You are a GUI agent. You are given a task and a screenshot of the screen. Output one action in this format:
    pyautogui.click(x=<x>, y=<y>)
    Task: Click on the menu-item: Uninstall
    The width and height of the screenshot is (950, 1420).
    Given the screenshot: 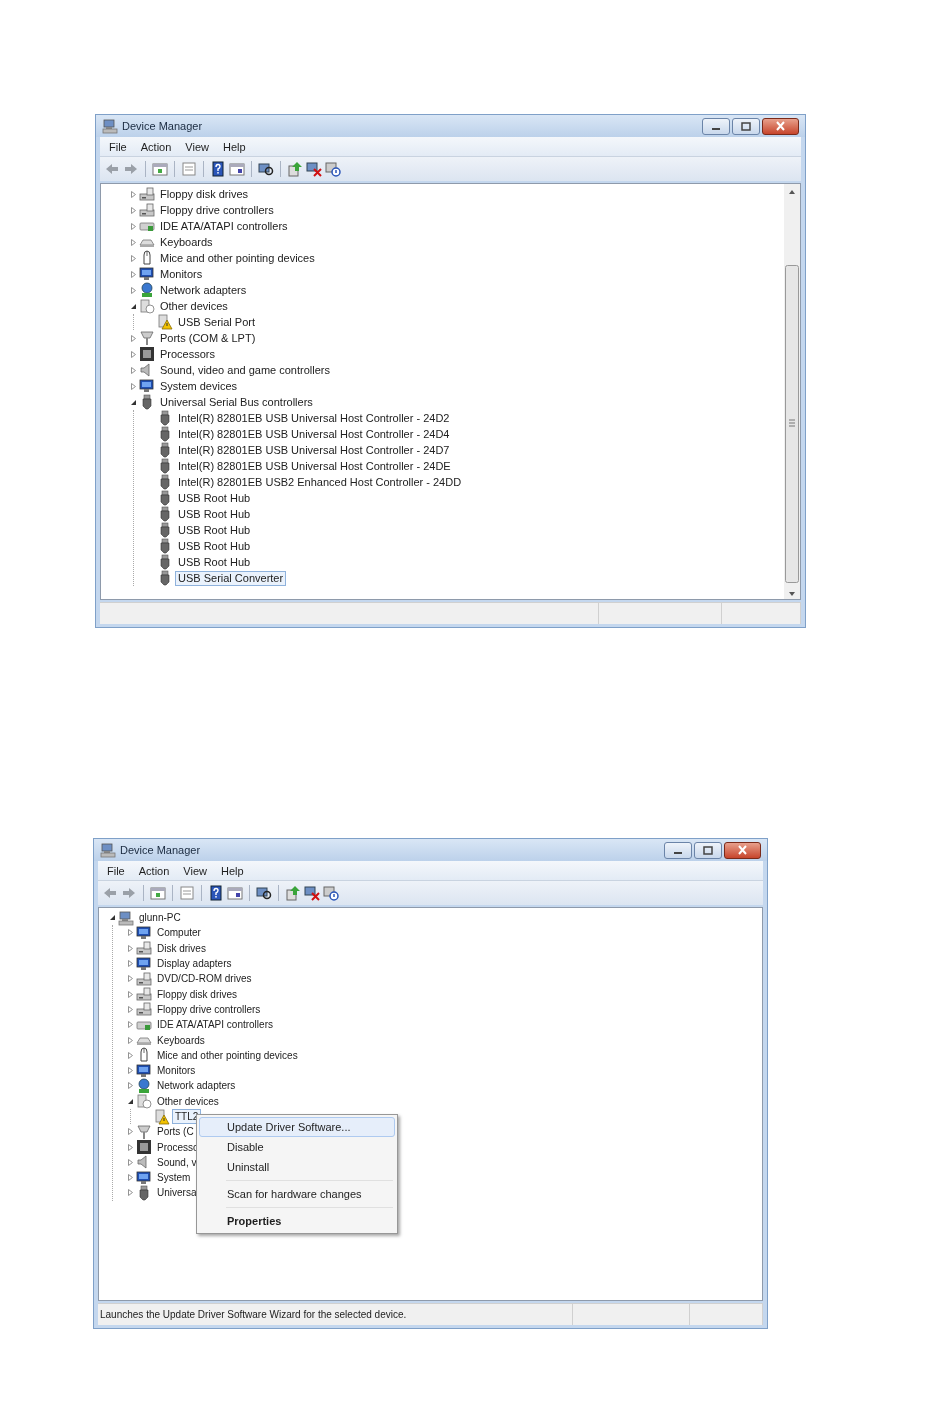 What is the action you would take?
    pyautogui.click(x=297, y=1167)
    